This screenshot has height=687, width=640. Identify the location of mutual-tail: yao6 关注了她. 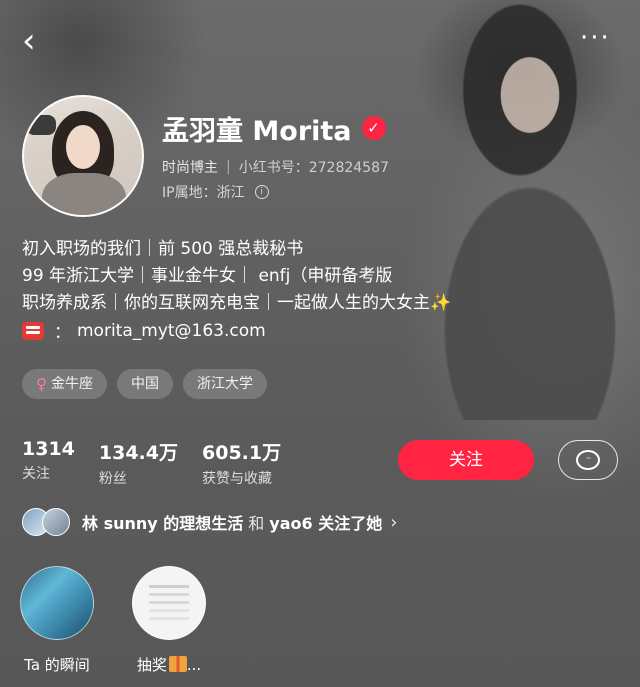
(326, 523).